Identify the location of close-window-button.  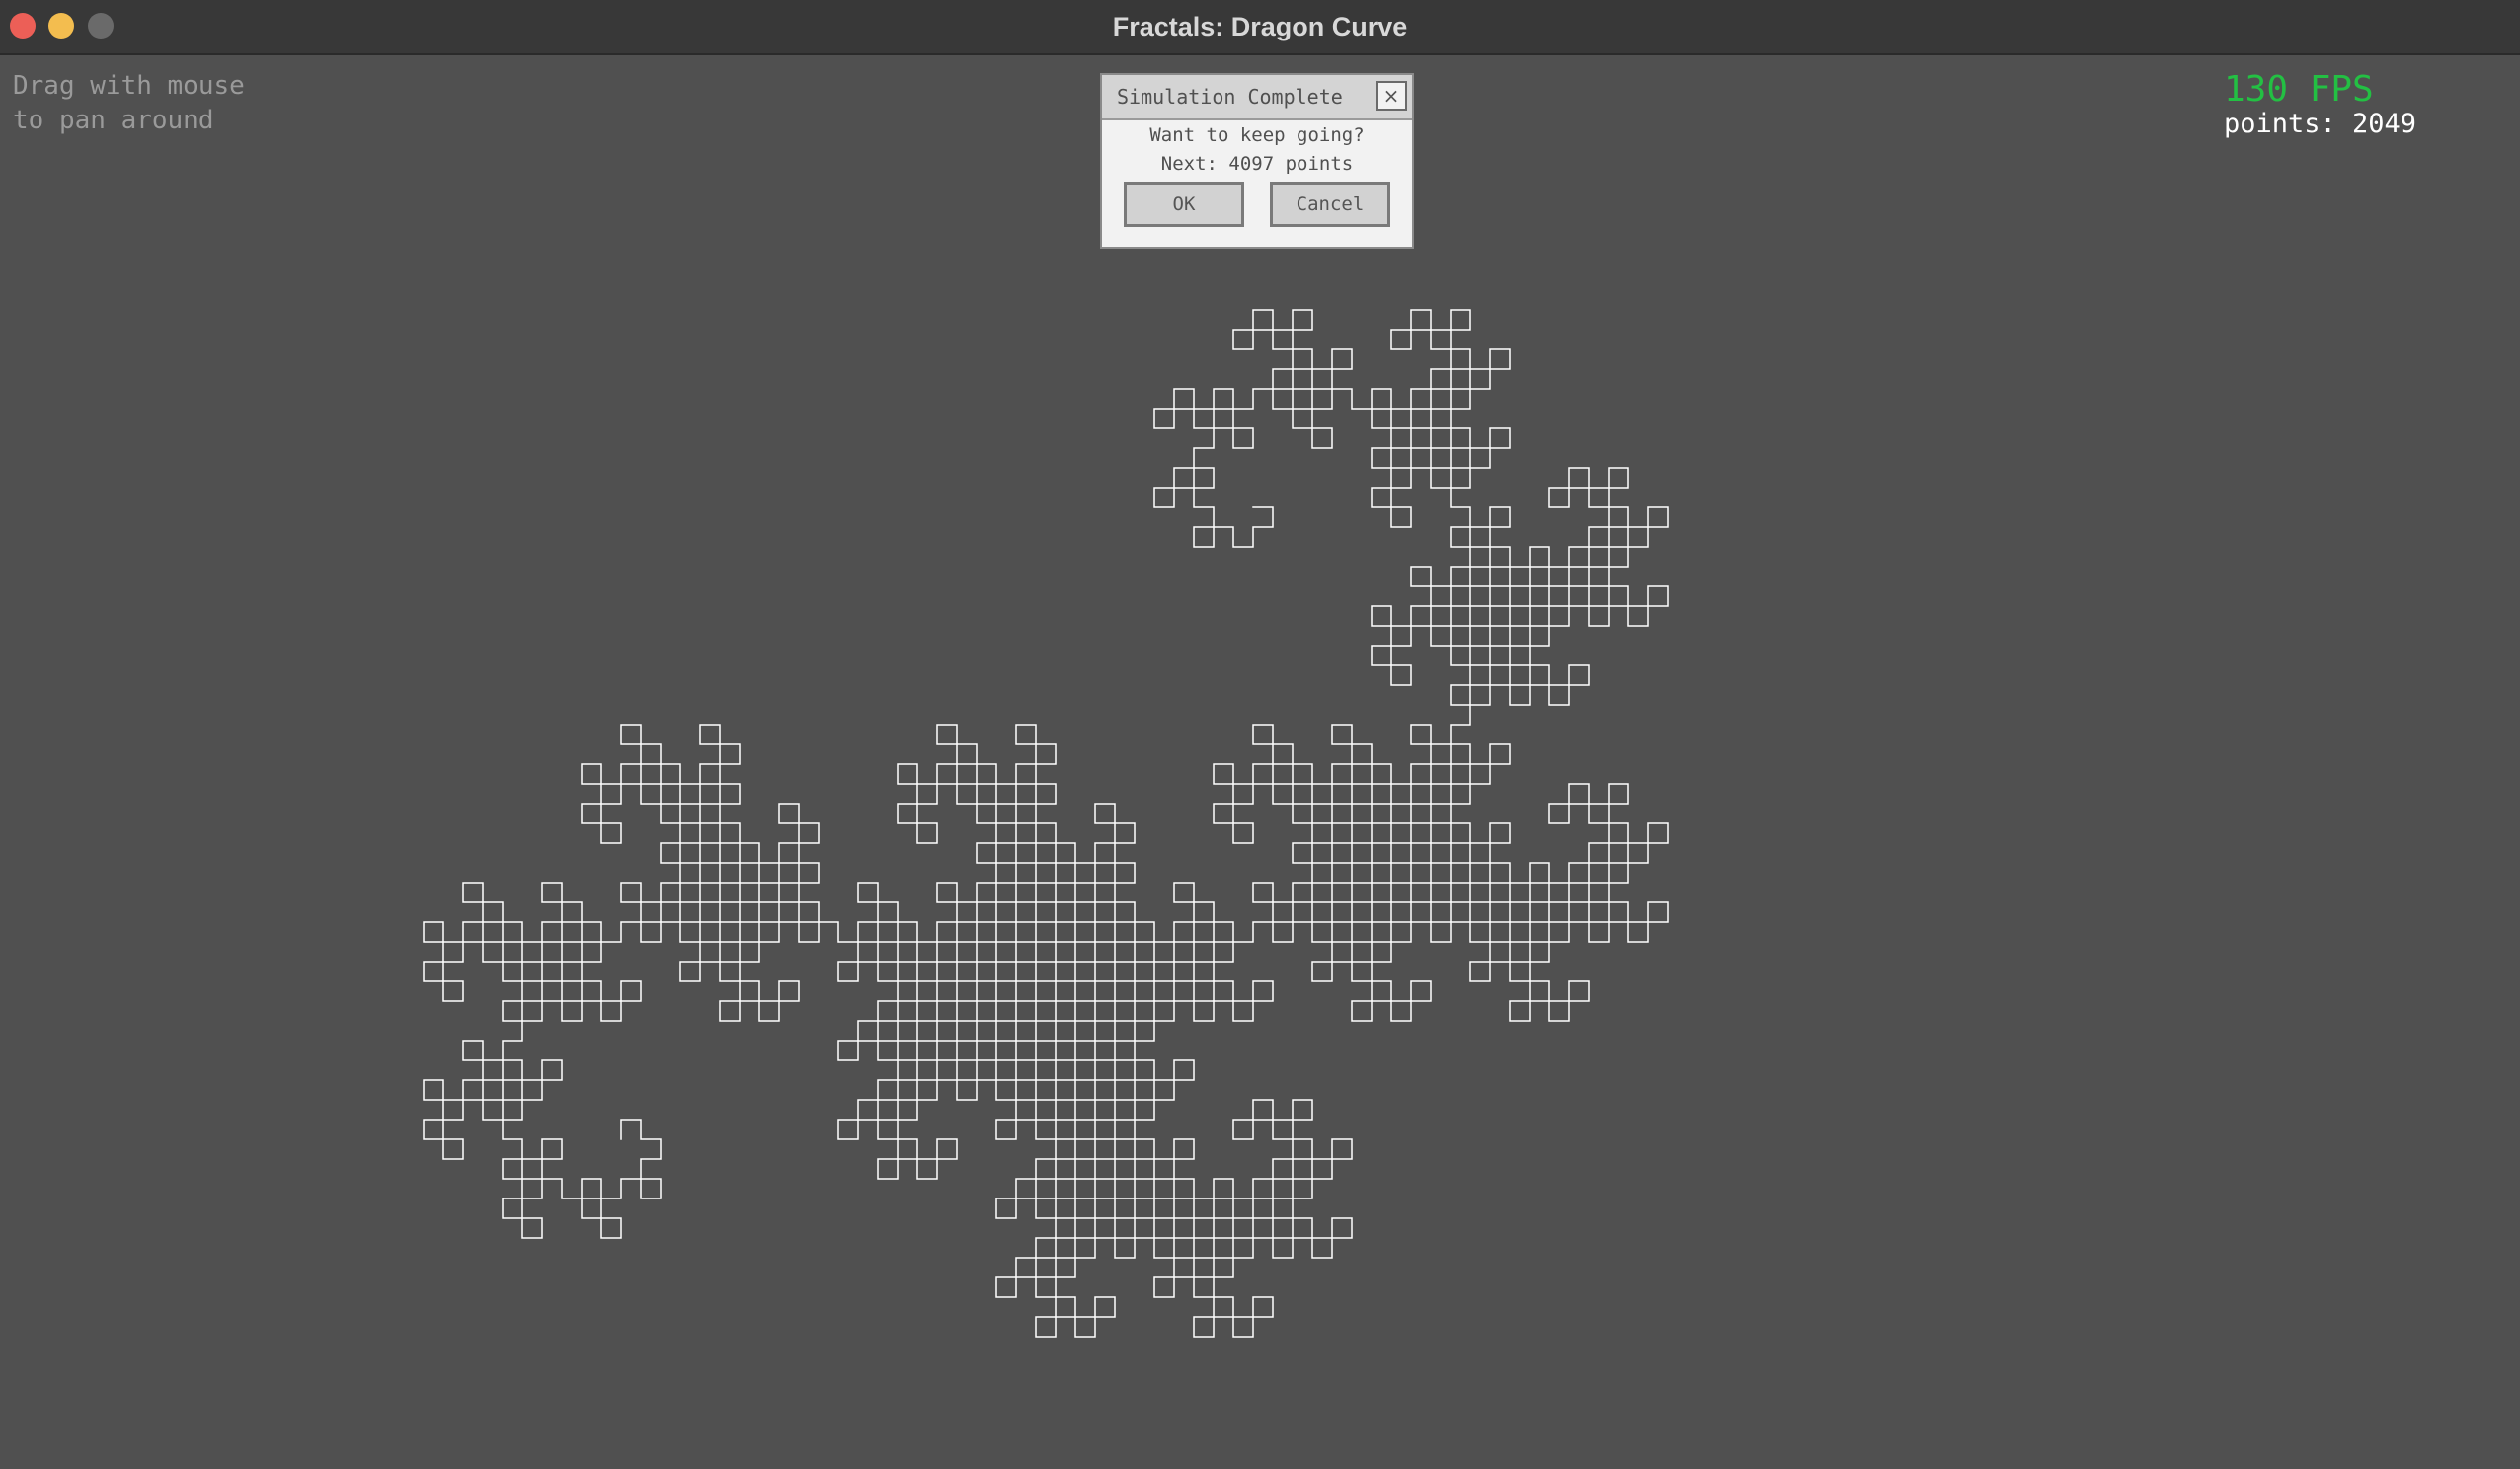
(23, 26).